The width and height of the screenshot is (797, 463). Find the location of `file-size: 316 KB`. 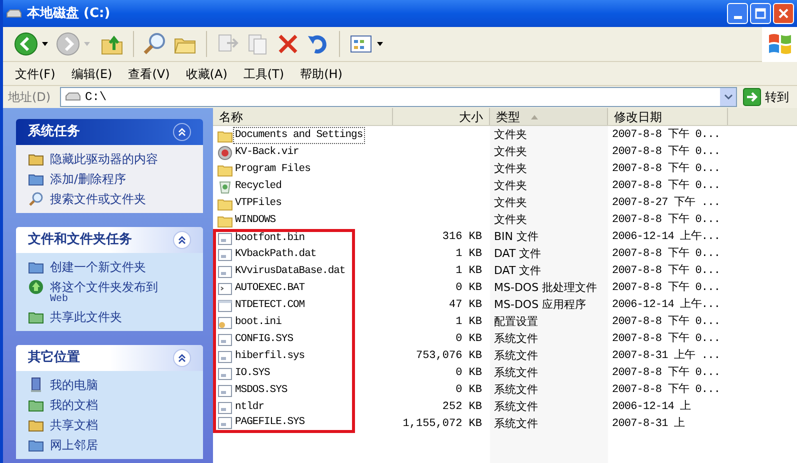

file-size: 316 KB is located at coordinates (462, 237).